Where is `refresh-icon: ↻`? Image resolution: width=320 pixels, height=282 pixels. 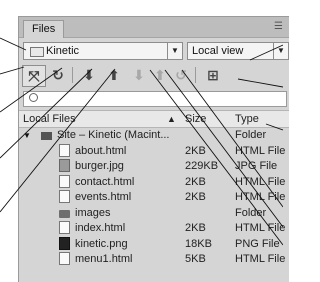 refresh-icon: ↻ is located at coordinates (58, 75).